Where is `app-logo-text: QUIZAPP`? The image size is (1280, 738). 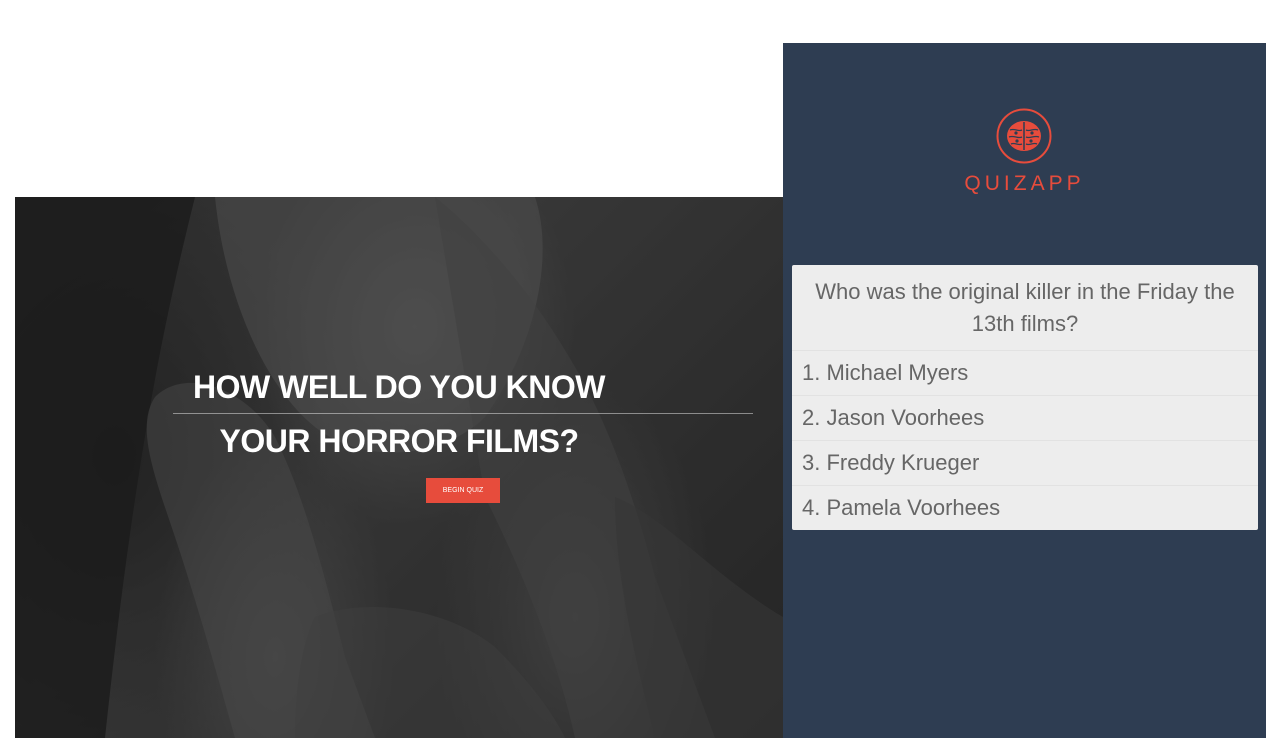 app-logo-text: QUIZAPP is located at coordinates (1024, 183).